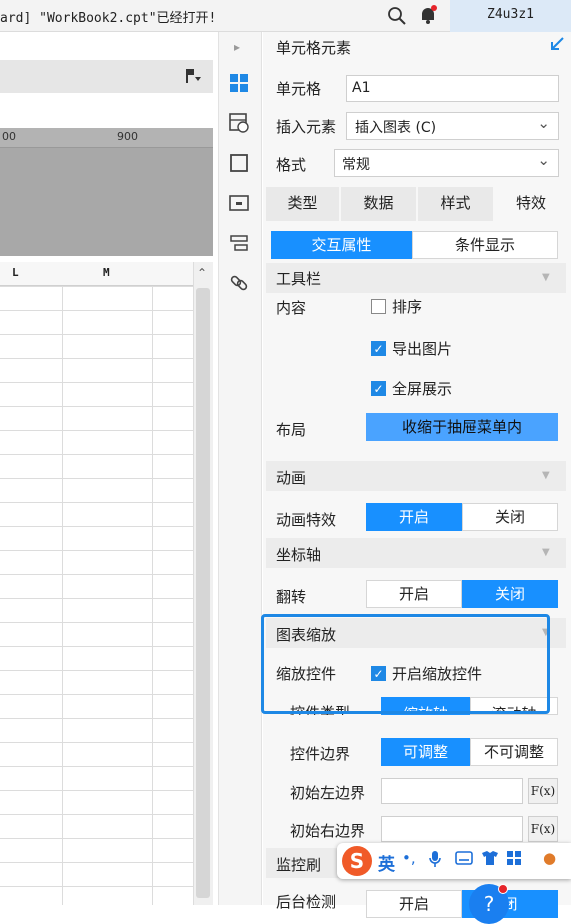  Describe the element at coordinates (106, 202) in the screenshot. I see `form-canvas` at that location.